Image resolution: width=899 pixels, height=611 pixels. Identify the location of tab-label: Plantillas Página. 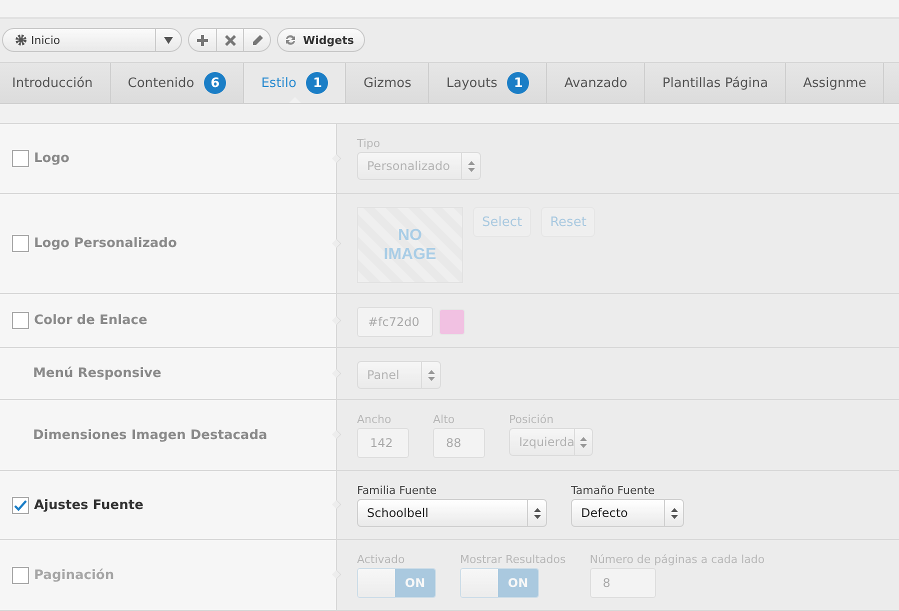
(715, 83).